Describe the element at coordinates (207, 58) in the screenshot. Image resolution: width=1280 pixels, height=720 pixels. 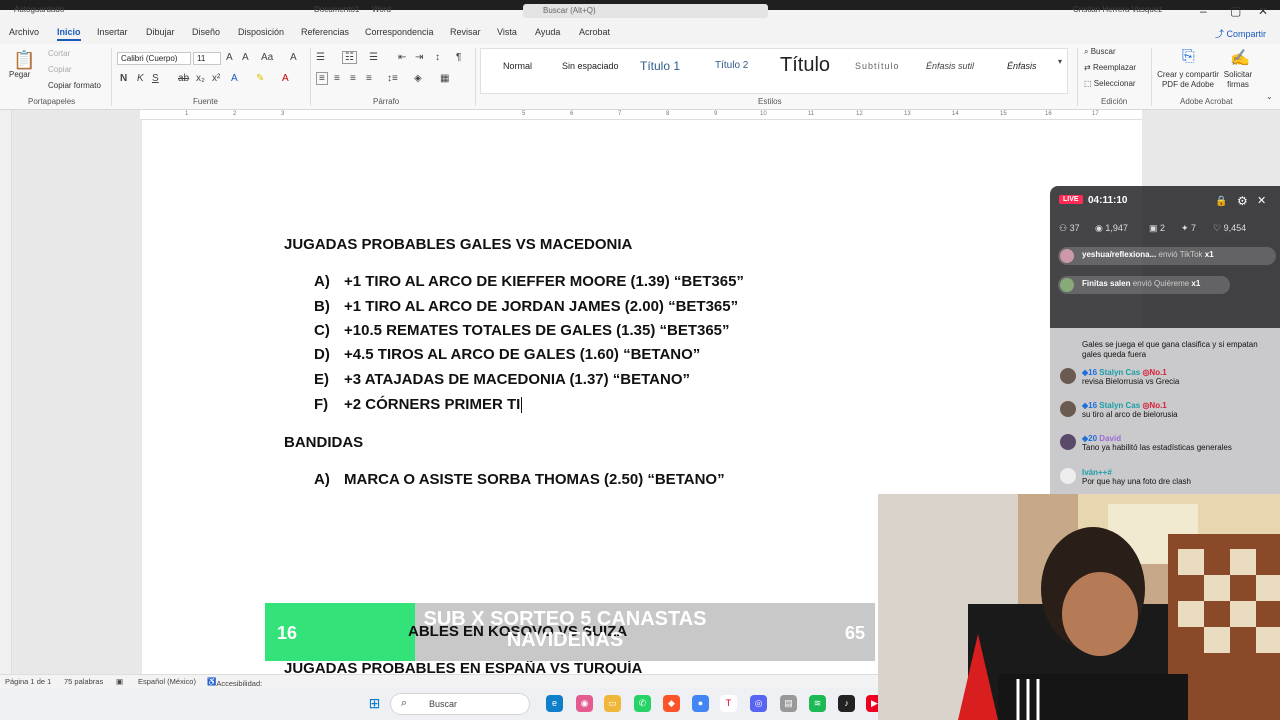
I see `font-size-select: 11` at that location.